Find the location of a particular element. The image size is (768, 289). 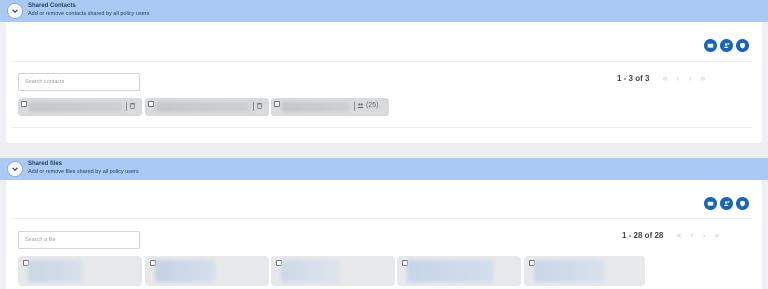

contact-group-chip: (25) is located at coordinates (330, 107).